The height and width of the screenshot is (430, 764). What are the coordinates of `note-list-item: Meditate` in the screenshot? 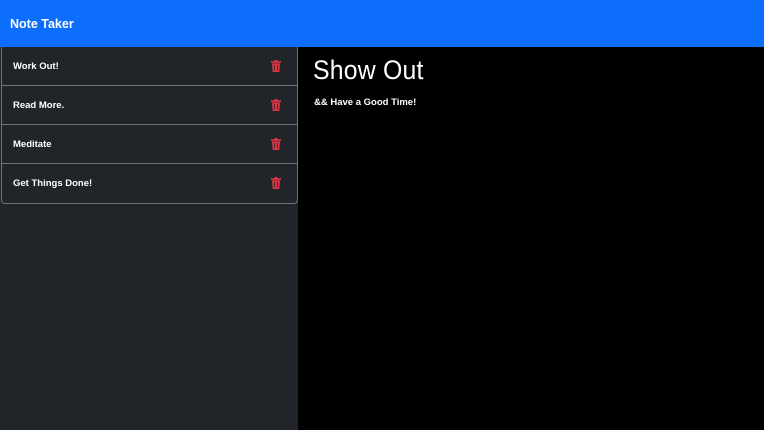 It's located at (149, 144).